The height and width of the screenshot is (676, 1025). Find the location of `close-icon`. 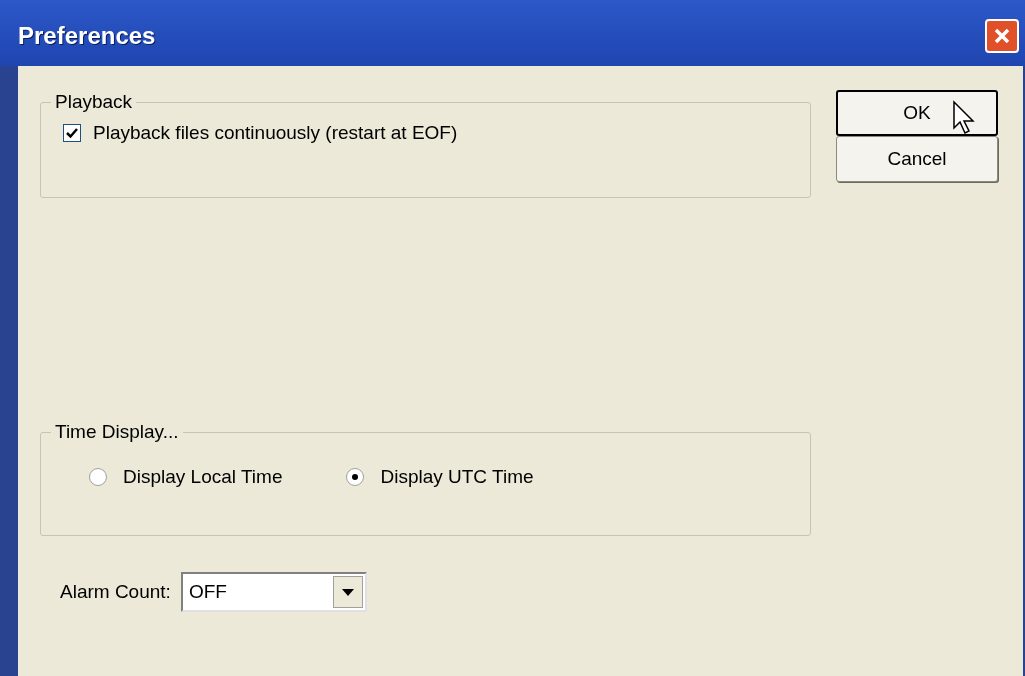

close-icon is located at coordinates (1002, 36).